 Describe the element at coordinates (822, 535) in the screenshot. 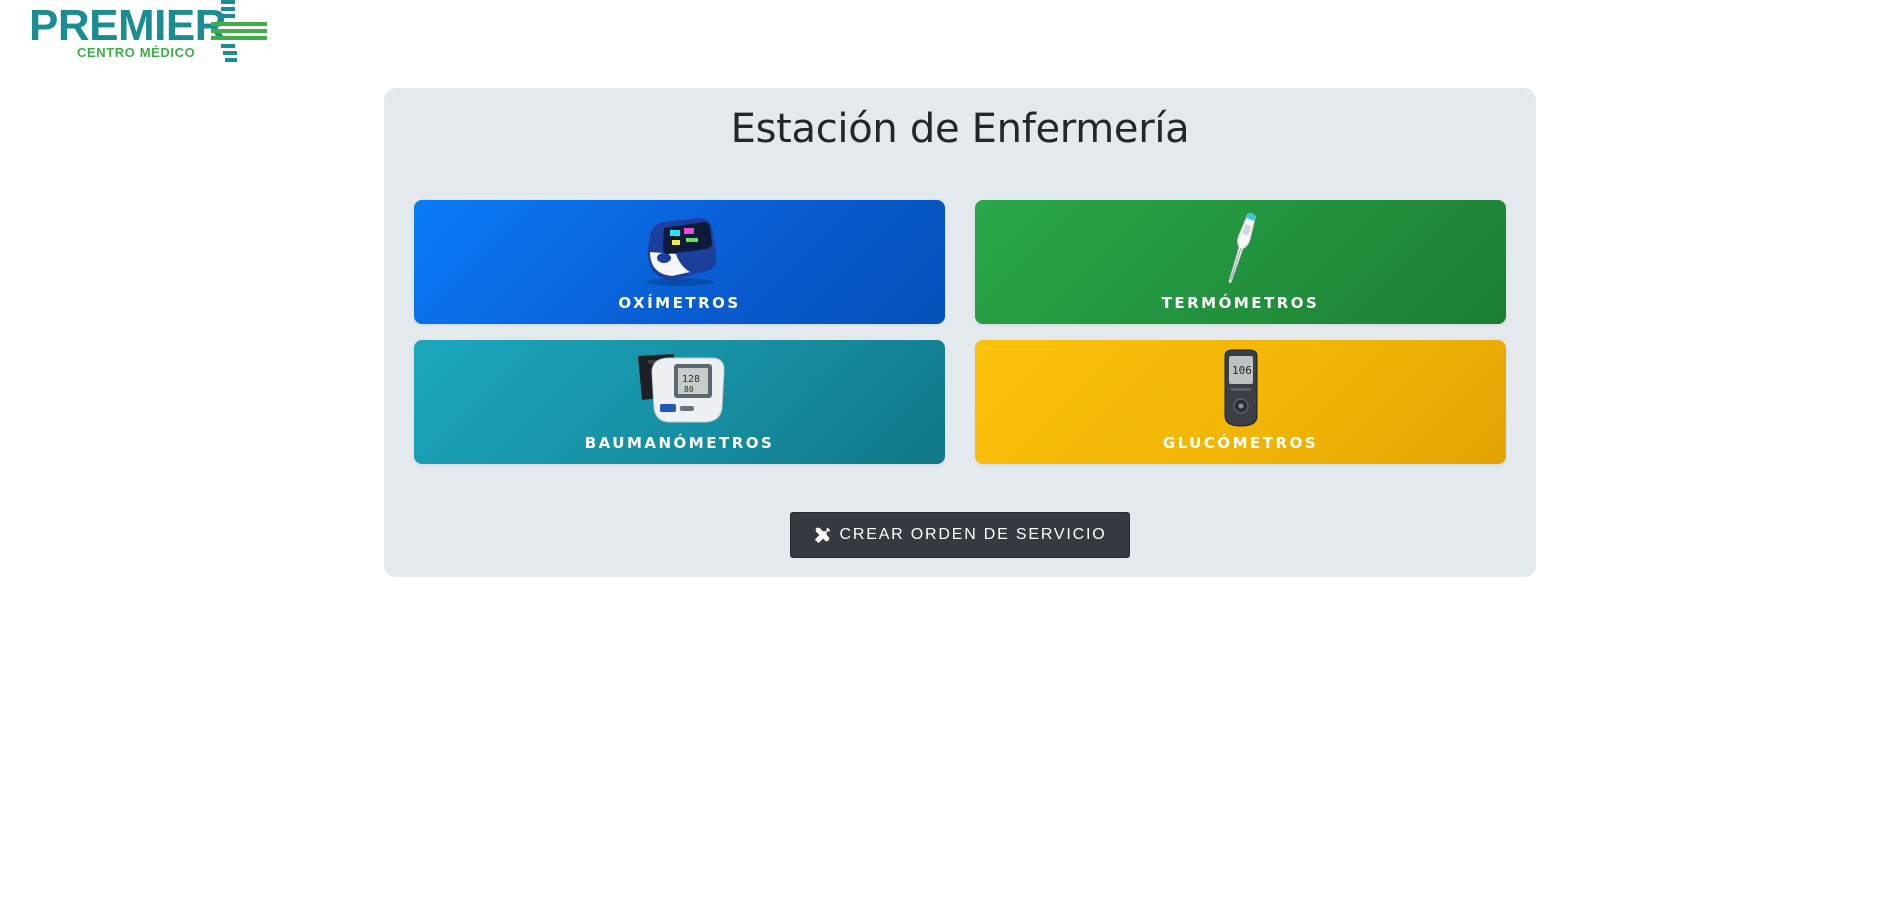

I see `tools-icon` at that location.